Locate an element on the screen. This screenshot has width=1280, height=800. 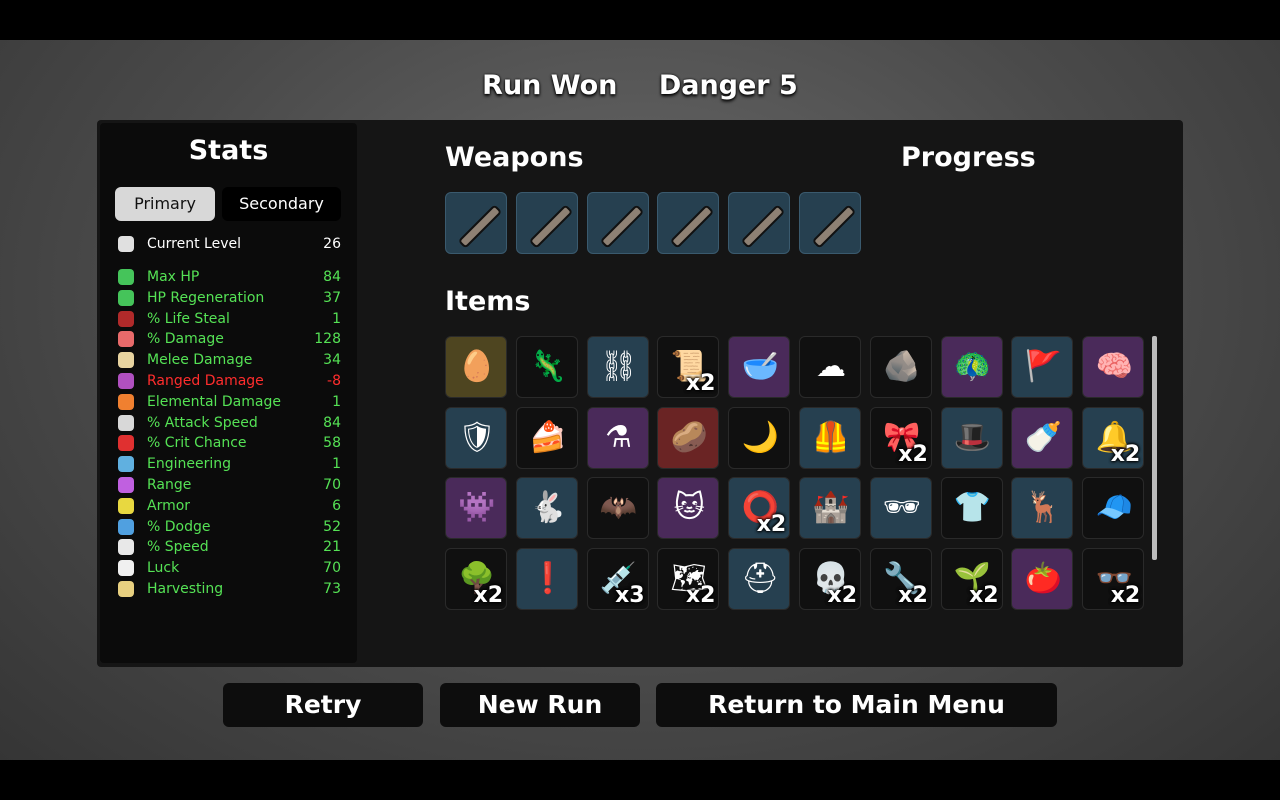
muscle-icon is located at coordinates (126, 339).